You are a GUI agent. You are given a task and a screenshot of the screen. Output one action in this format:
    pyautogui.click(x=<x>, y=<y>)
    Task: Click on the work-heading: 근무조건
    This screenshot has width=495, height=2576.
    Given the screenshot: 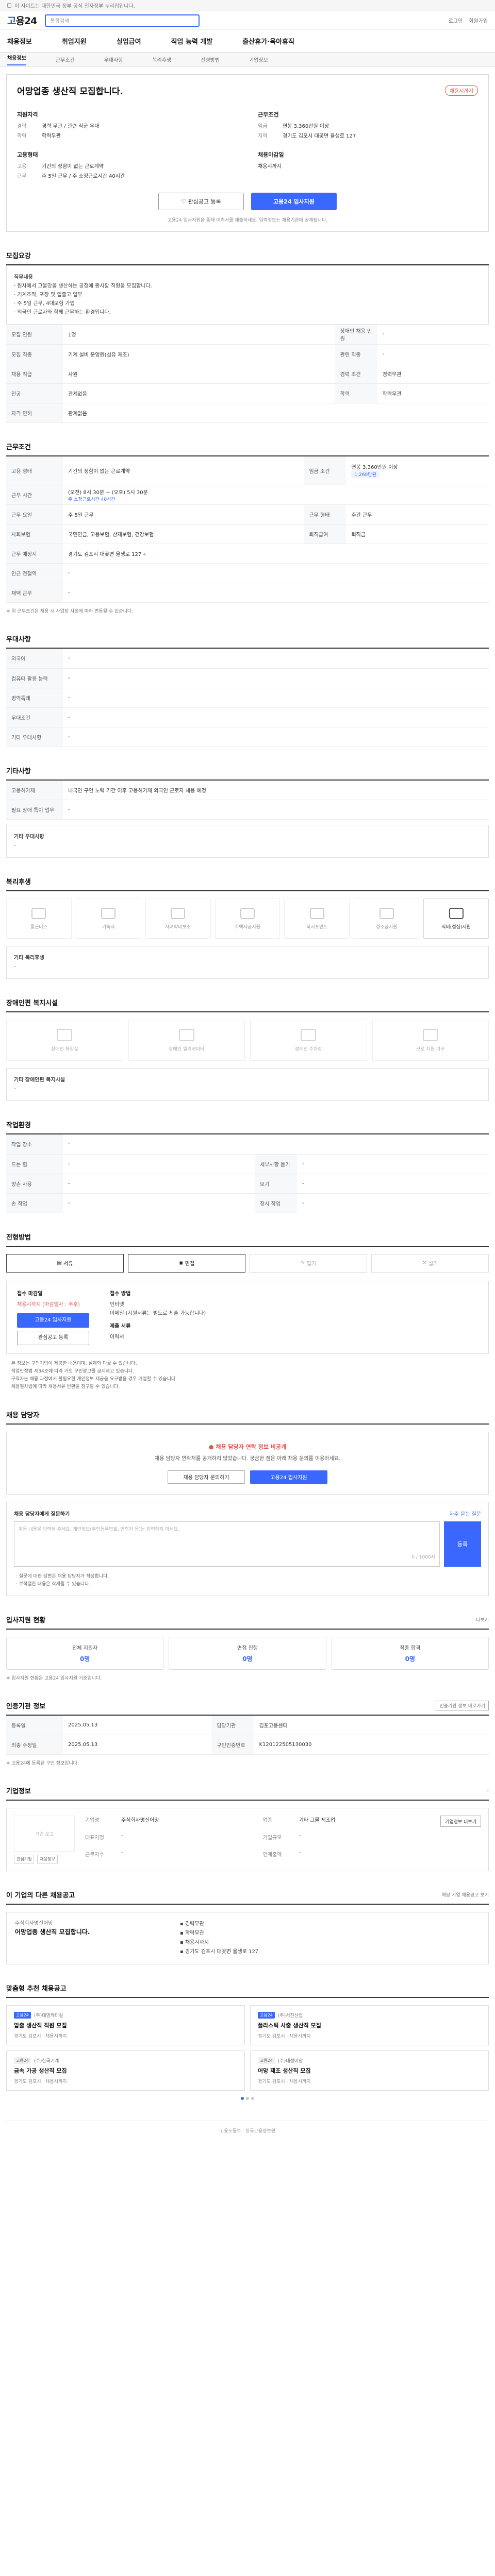 What is the action you would take?
    pyautogui.click(x=247, y=449)
    